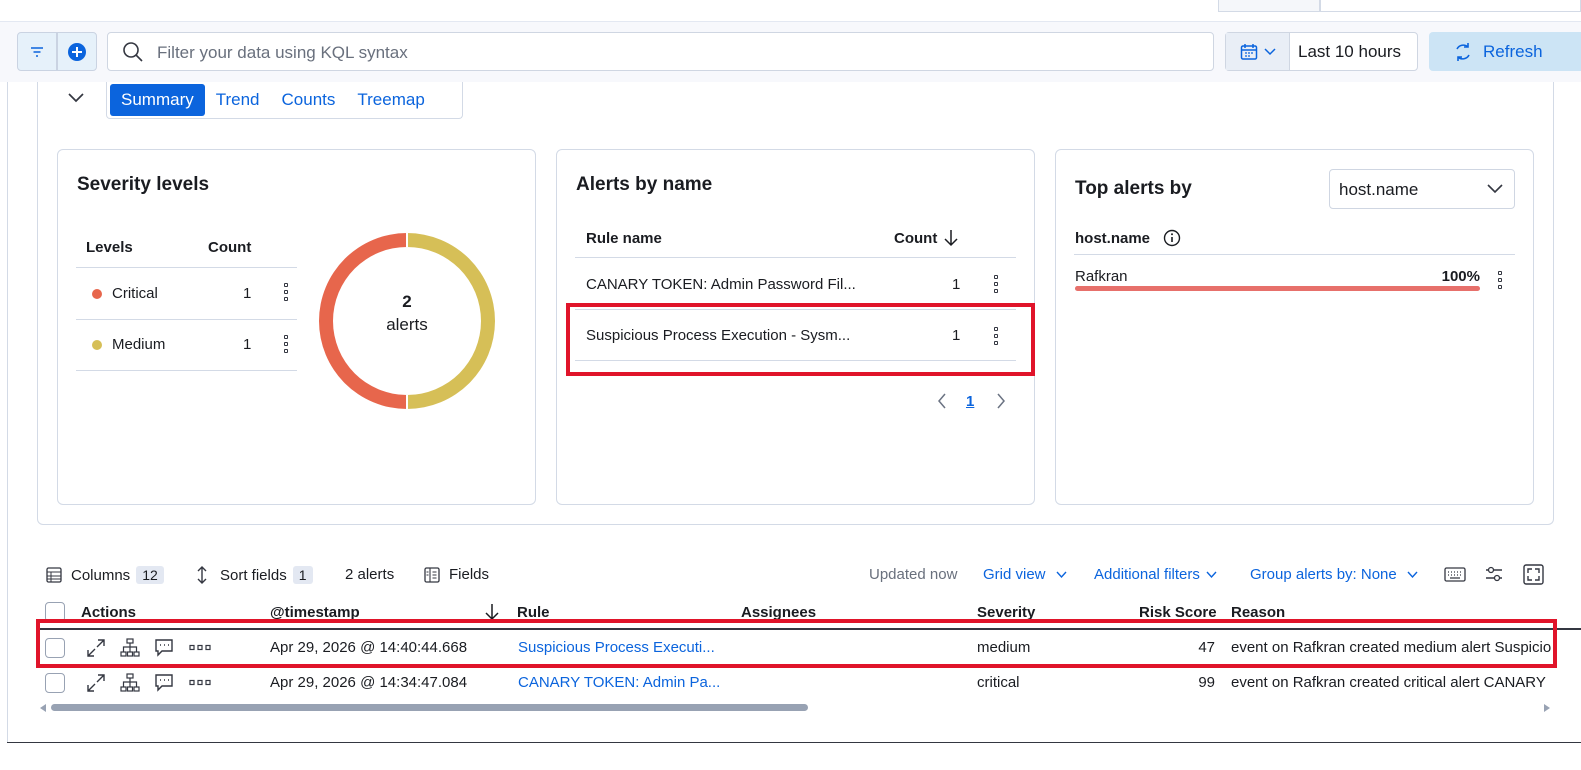 This screenshot has height=770, width=1581. I want to click on expand-icon, so click(96, 683).